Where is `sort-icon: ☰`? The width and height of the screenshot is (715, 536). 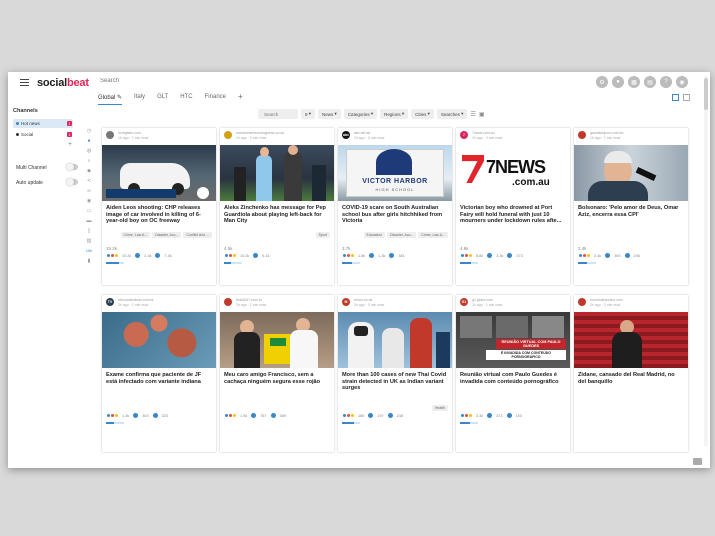
sort-icon: ☰ is located at coordinates (472, 114).